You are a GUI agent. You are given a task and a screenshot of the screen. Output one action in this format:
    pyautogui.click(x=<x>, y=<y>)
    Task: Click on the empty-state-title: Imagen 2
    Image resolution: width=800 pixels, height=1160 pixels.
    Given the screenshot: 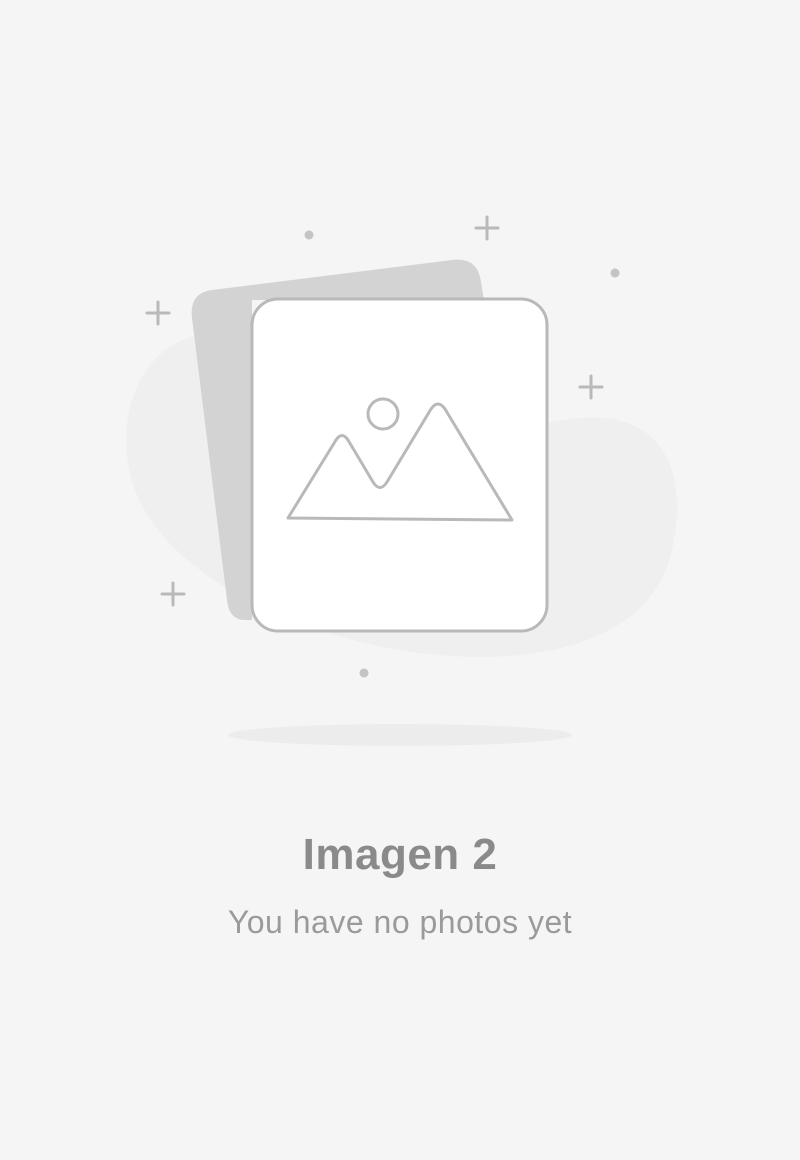 What is the action you would take?
    pyautogui.click(x=400, y=854)
    